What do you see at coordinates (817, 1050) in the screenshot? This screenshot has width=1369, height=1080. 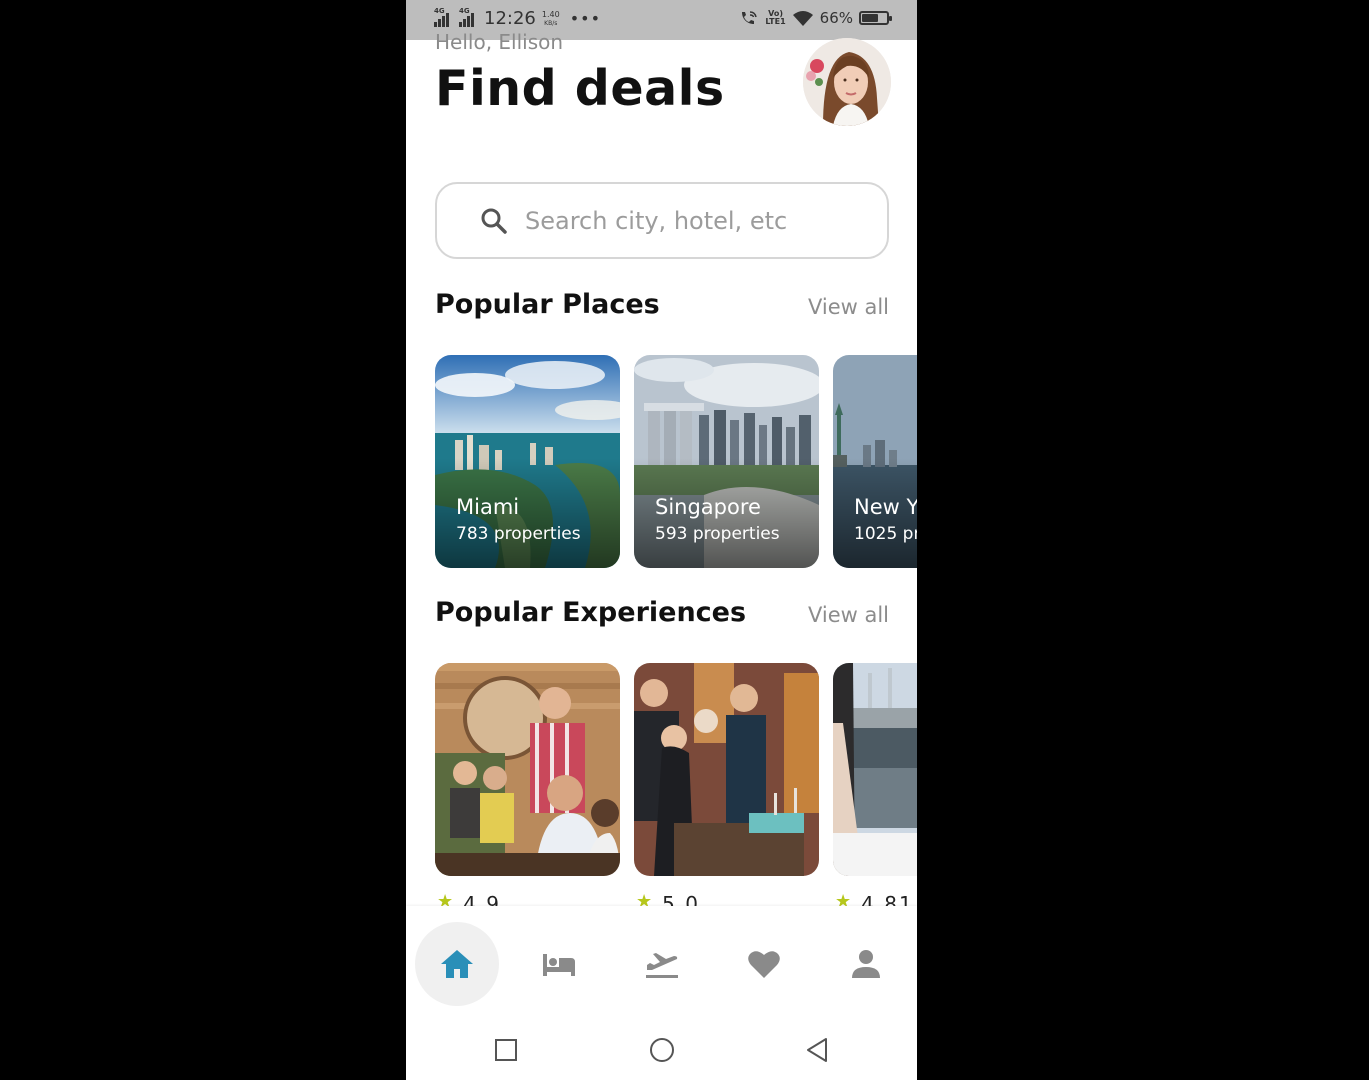 I see `back-icon` at bounding box center [817, 1050].